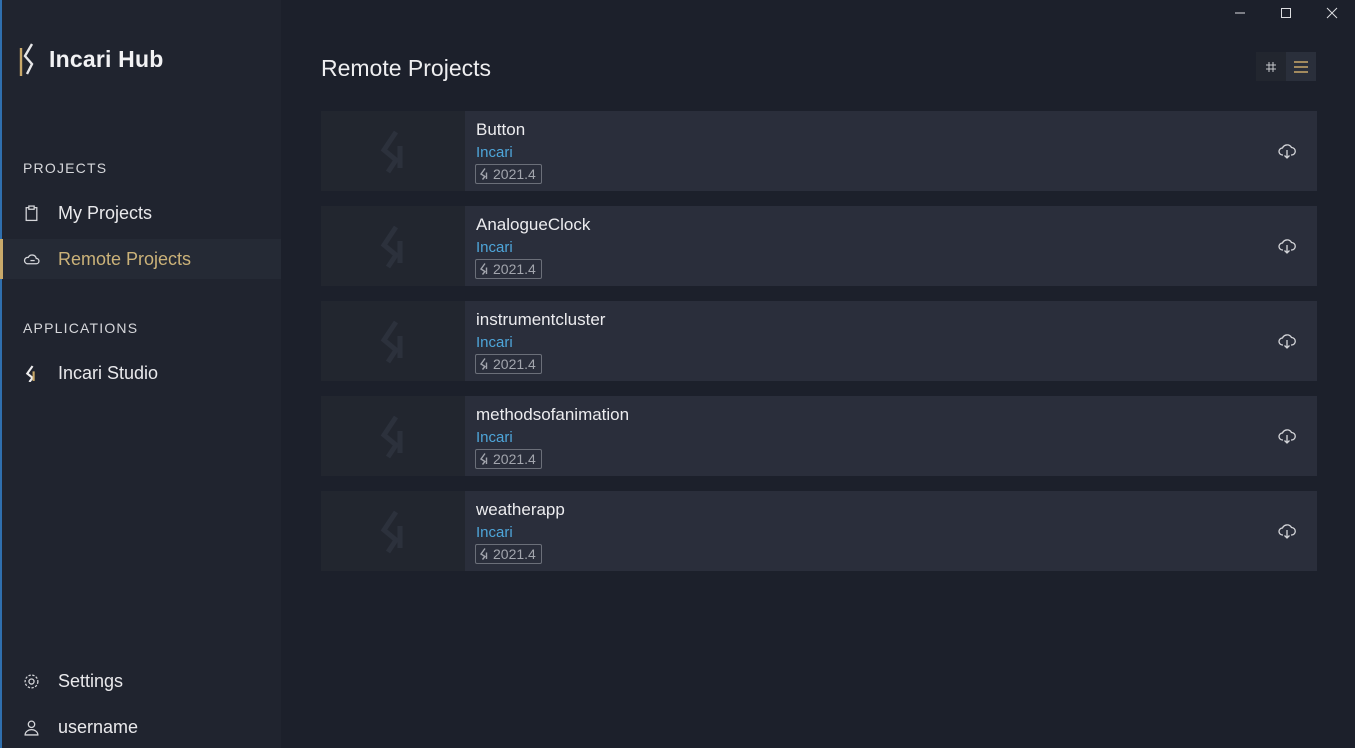 The width and height of the screenshot is (1355, 748). Describe the element at coordinates (141, 681) in the screenshot. I see `sidebar-item-settings: Settings` at that location.